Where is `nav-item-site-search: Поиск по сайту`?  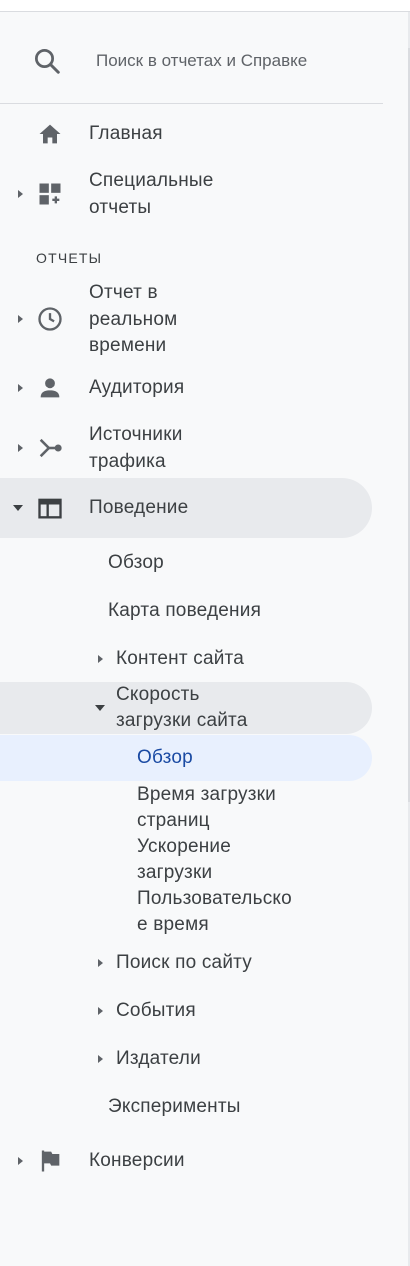 nav-item-site-search: Поиск по сайту is located at coordinates (186, 963).